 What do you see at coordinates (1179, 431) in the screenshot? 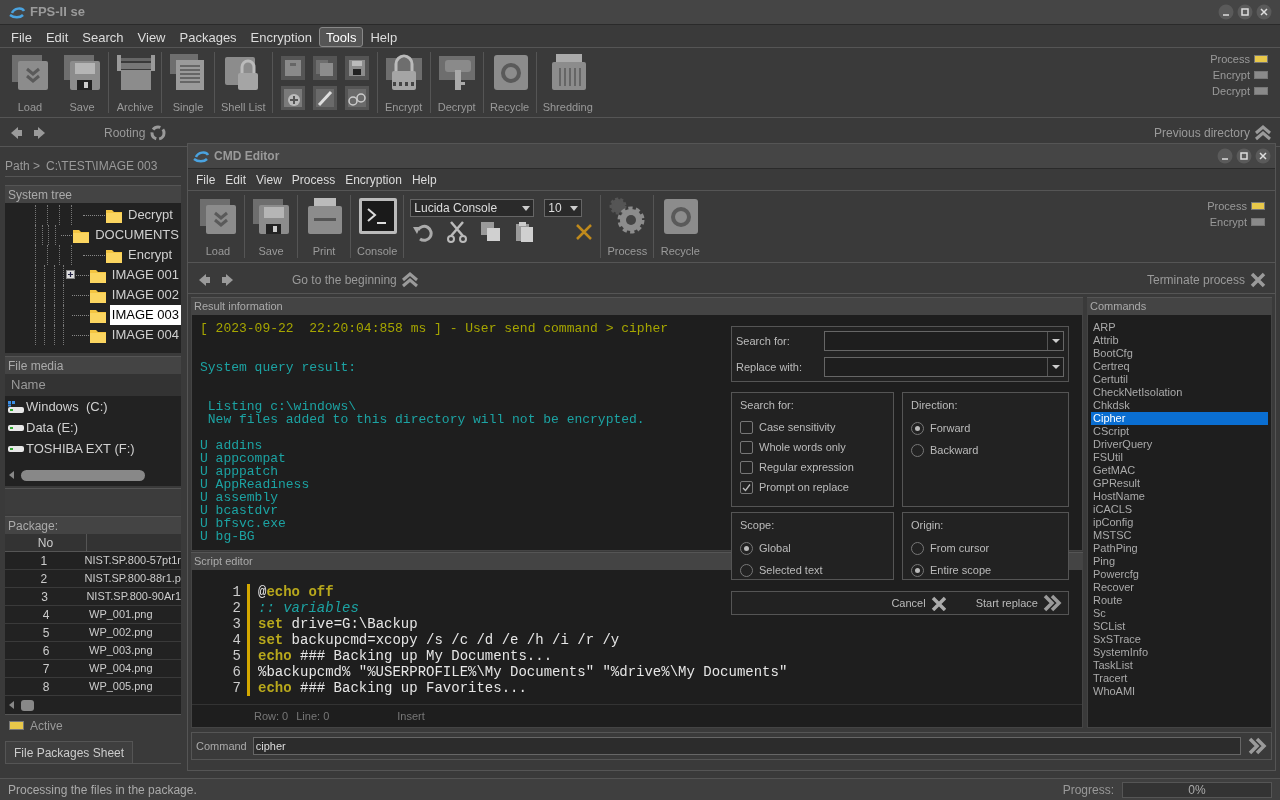
I see `command-item: CScript` at bounding box center [1179, 431].